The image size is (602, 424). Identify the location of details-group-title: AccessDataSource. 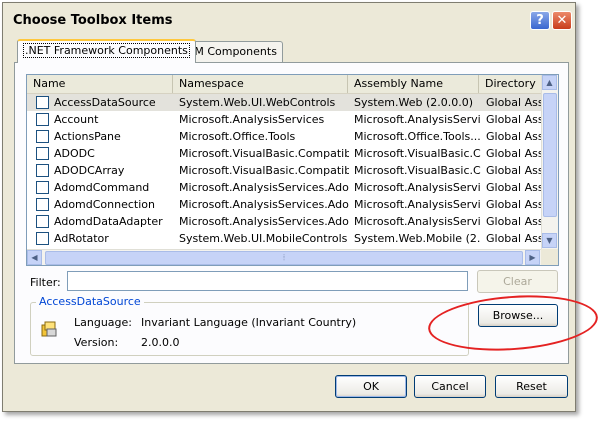
(90, 301).